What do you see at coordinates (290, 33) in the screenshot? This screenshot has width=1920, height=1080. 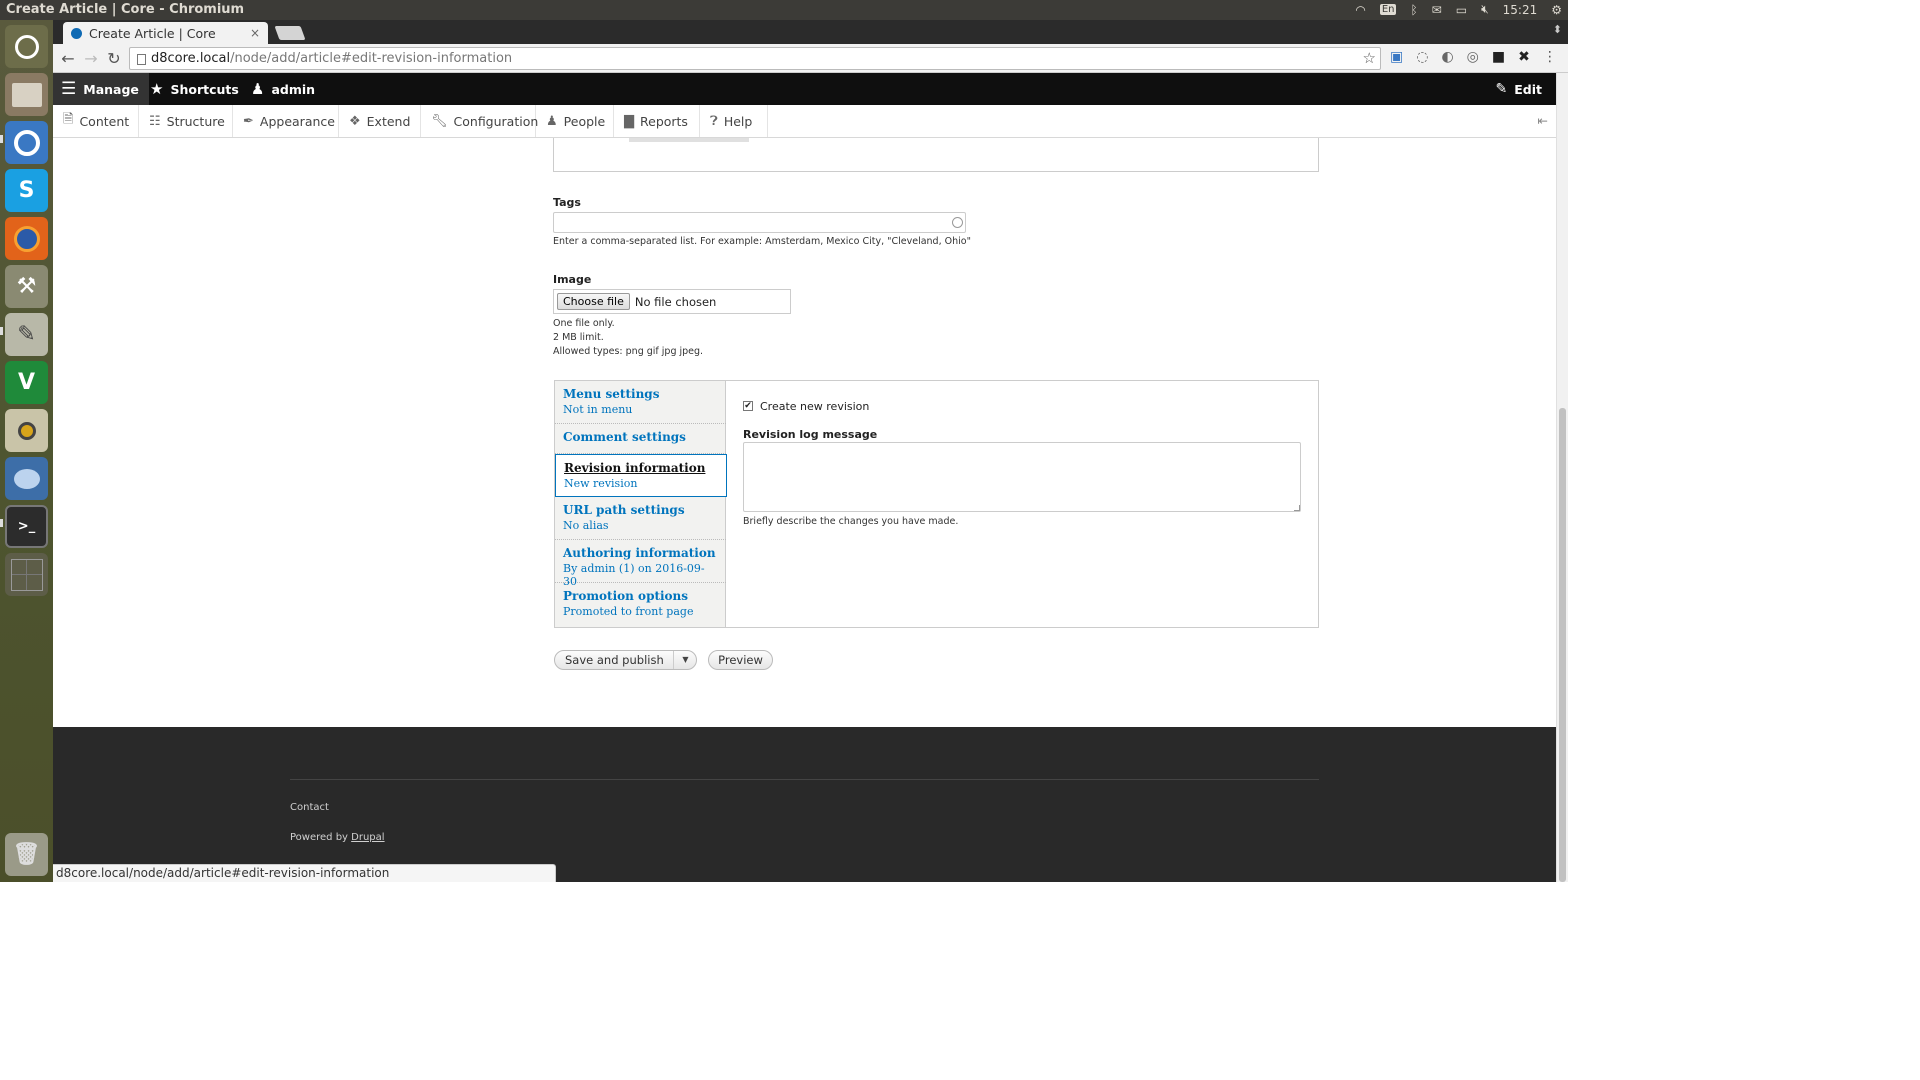 I see `new-tab-button` at bounding box center [290, 33].